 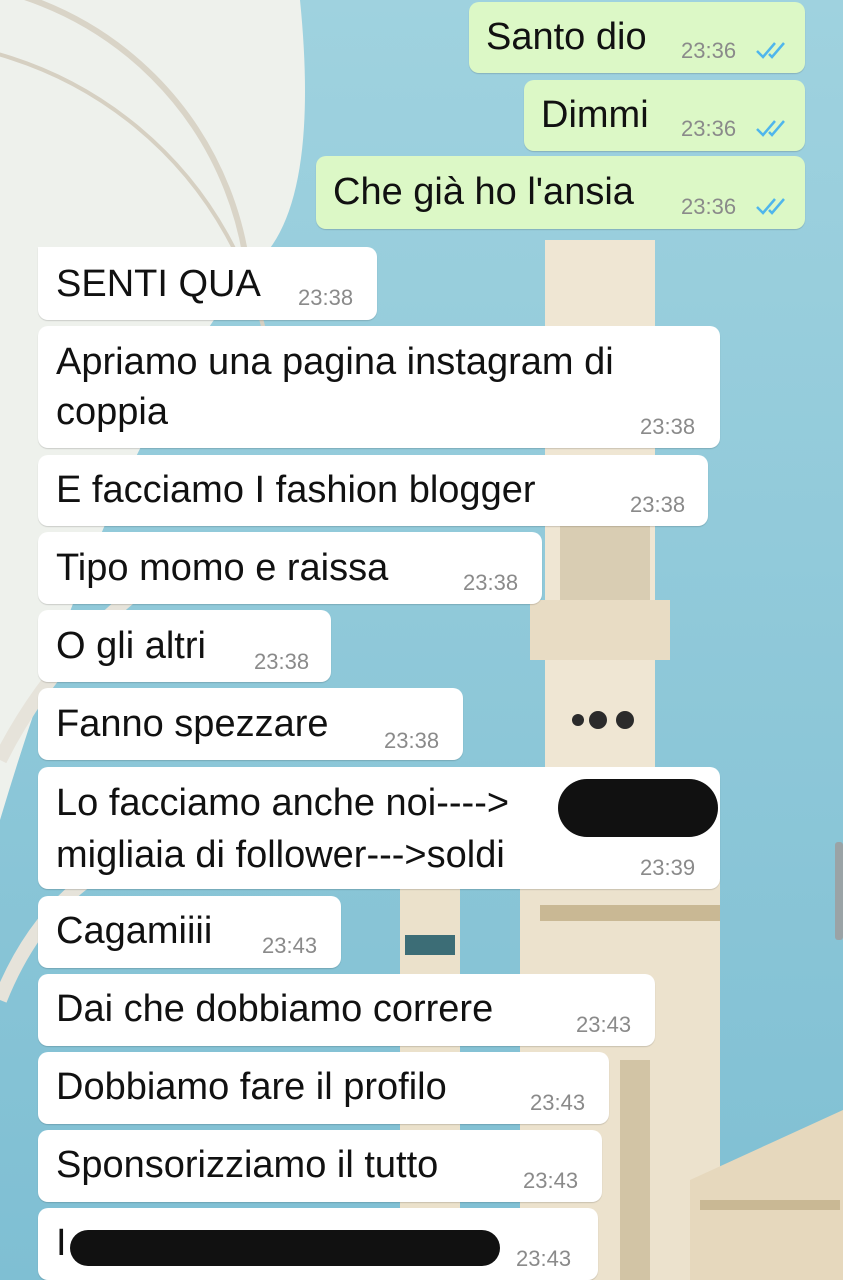 What do you see at coordinates (483, 192) in the screenshot?
I see `message-text: Che già ho l'ansia` at bounding box center [483, 192].